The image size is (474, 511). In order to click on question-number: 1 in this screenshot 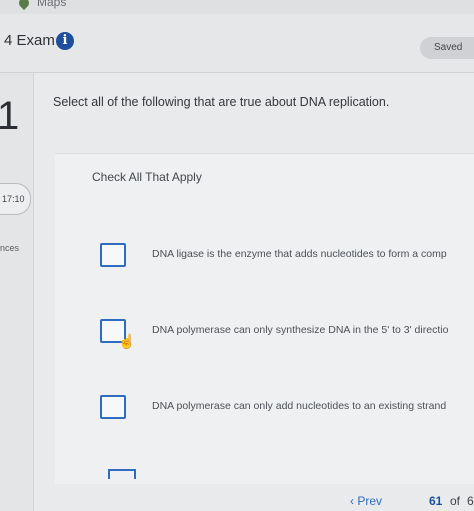, I will do `click(10, 116)`.